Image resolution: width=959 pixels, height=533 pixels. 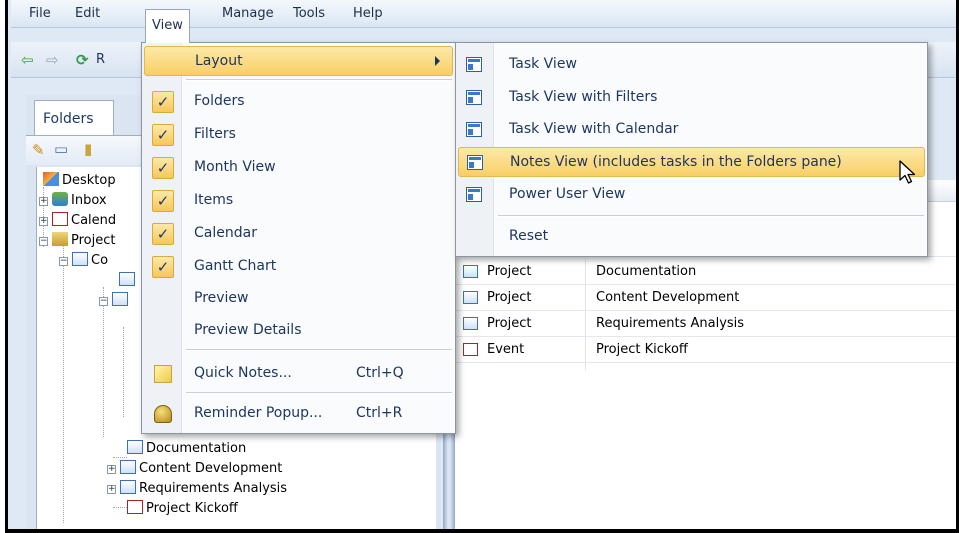 What do you see at coordinates (309, 14) in the screenshot?
I see `menu-tools: Tools` at bounding box center [309, 14].